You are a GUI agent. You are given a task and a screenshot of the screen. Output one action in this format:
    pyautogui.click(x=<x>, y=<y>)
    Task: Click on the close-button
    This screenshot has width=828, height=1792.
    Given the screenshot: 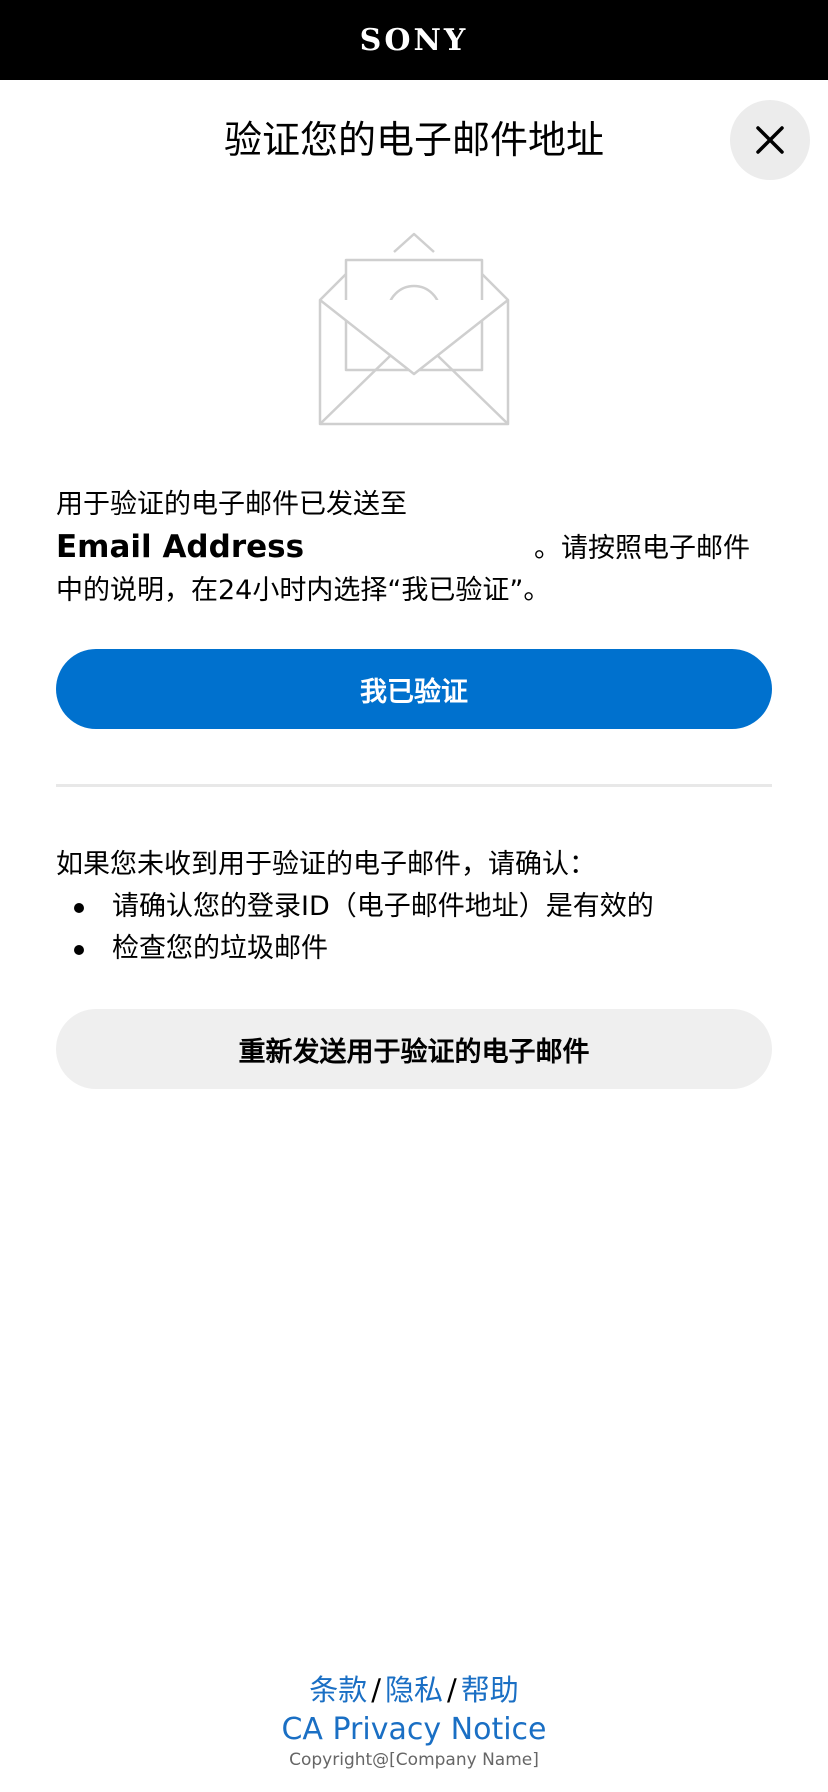 What is the action you would take?
    pyautogui.click(x=770, y=140)
    